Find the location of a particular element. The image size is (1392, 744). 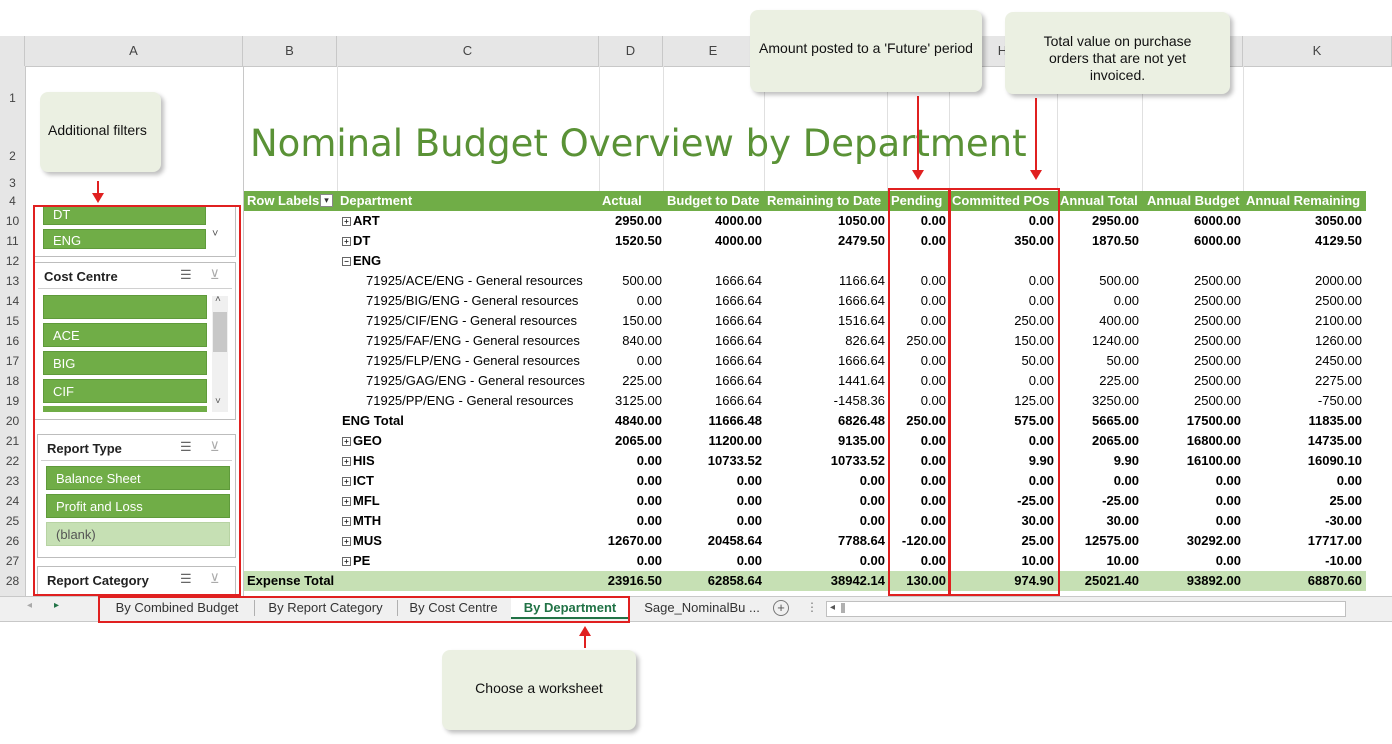

row-label-text: 71925/FLP/ENG - General resources is located at coordinates (473, 360).